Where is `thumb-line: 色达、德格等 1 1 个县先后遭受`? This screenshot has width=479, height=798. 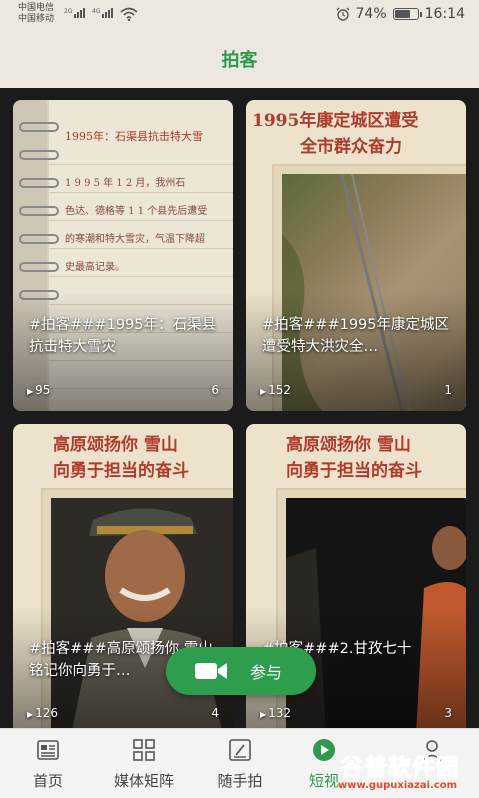 thumb-line: 色达、德格等 1 1 个县先后遭受 is located at coordinates (136, 211).